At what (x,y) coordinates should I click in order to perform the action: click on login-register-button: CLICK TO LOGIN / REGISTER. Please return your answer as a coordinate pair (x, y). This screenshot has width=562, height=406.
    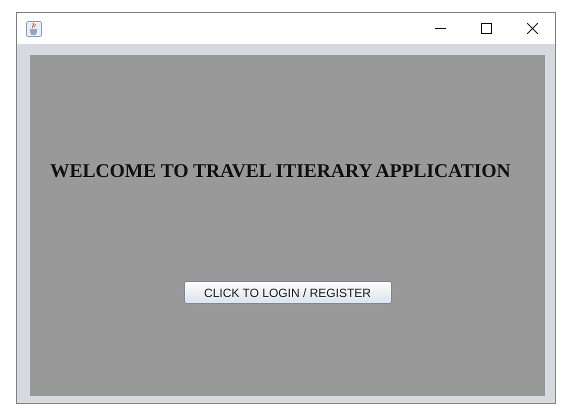
    Looking at the image, I should click on (288, 292).